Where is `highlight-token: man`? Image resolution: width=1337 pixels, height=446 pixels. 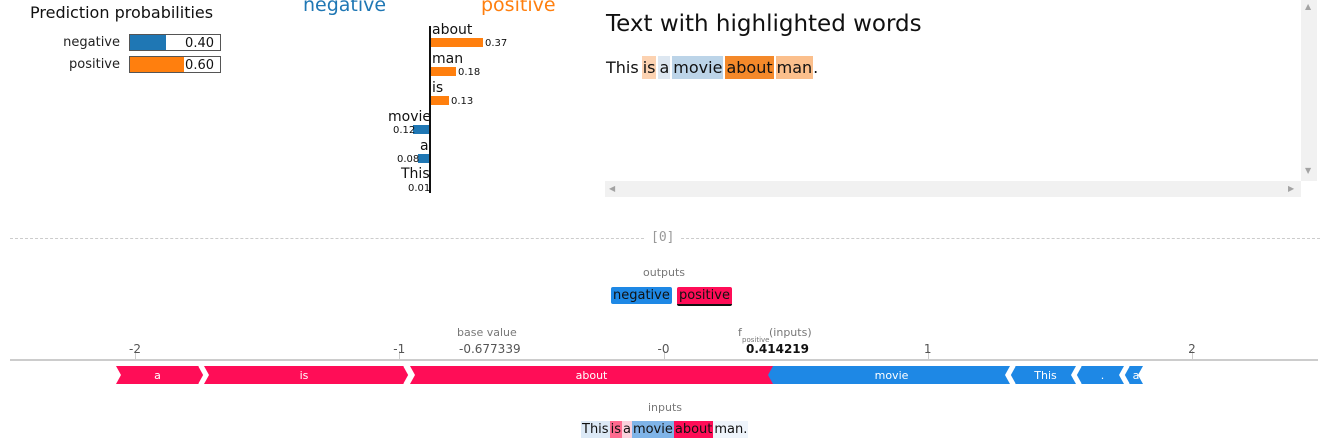 highlight-token: man is located at coordinates (794, 67).